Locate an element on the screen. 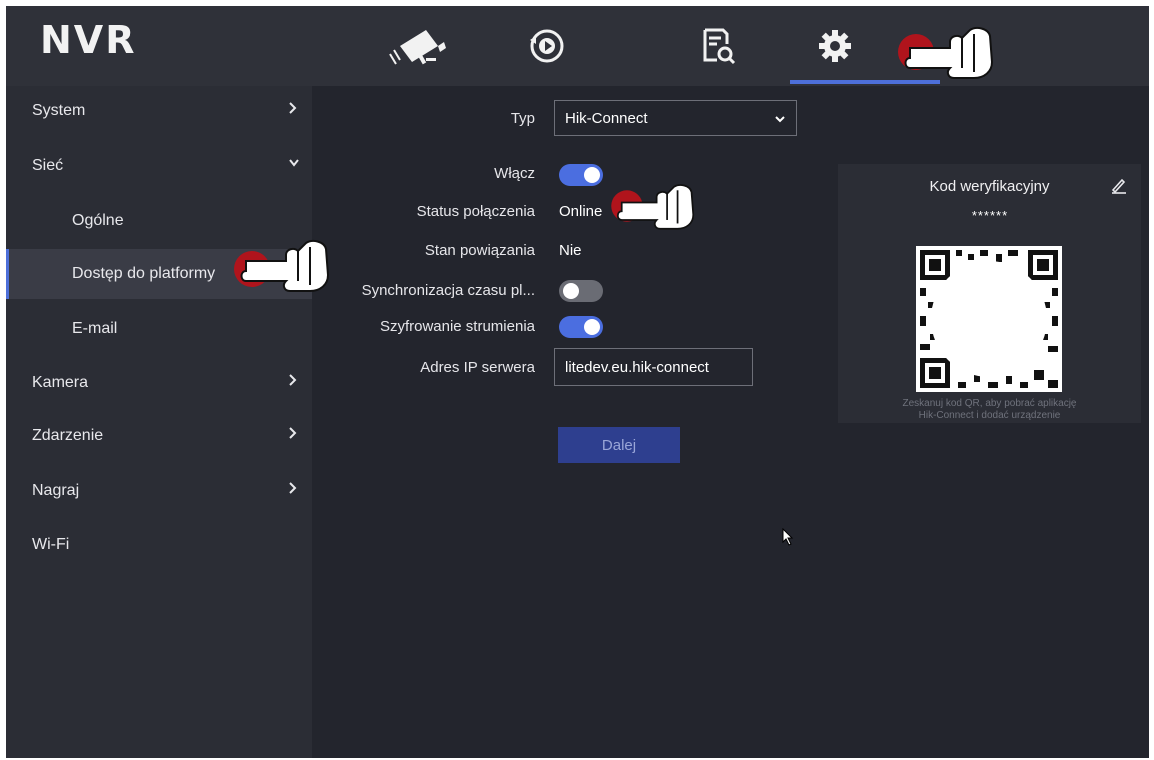 The width and height of the screenshot is (1154, 760). stream-encryption-label: Szyfrowanie strumienia is located at coordinates (457, 326).